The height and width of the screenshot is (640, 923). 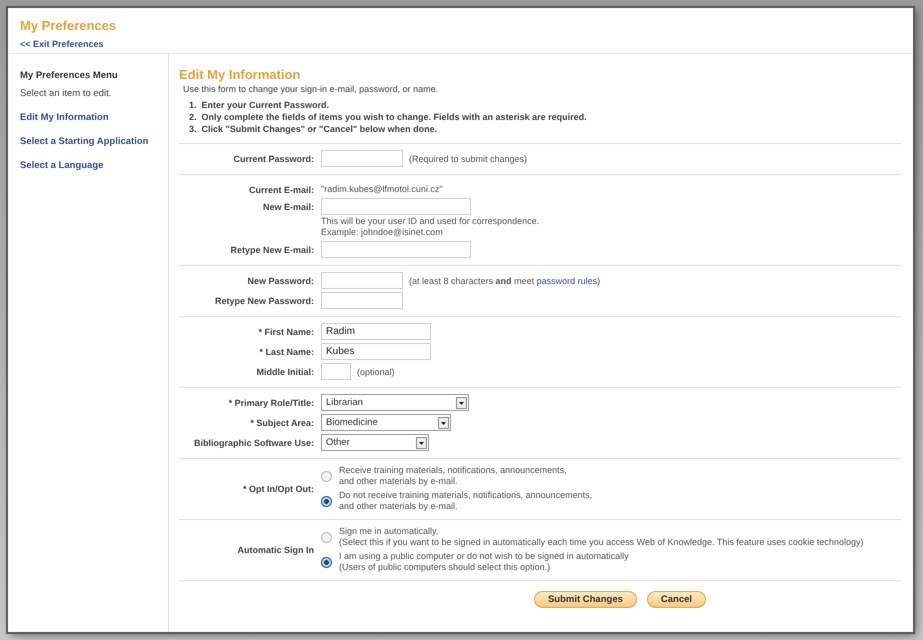 I want to click on field-label: Bibliographic Software Use:, so click(x=253, y=443).